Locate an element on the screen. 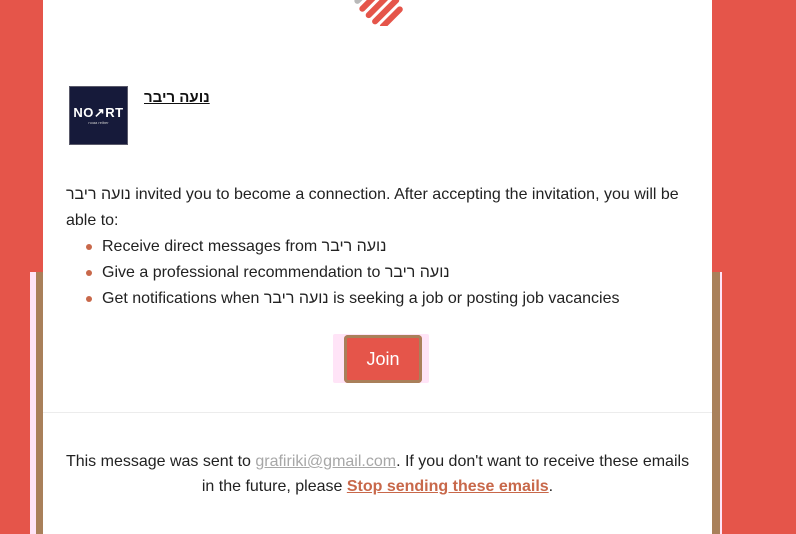 The height and width of the screenshot is (534, 796). unsubscribe-link: Stop sending these emails is located at coordinates (448, 486).